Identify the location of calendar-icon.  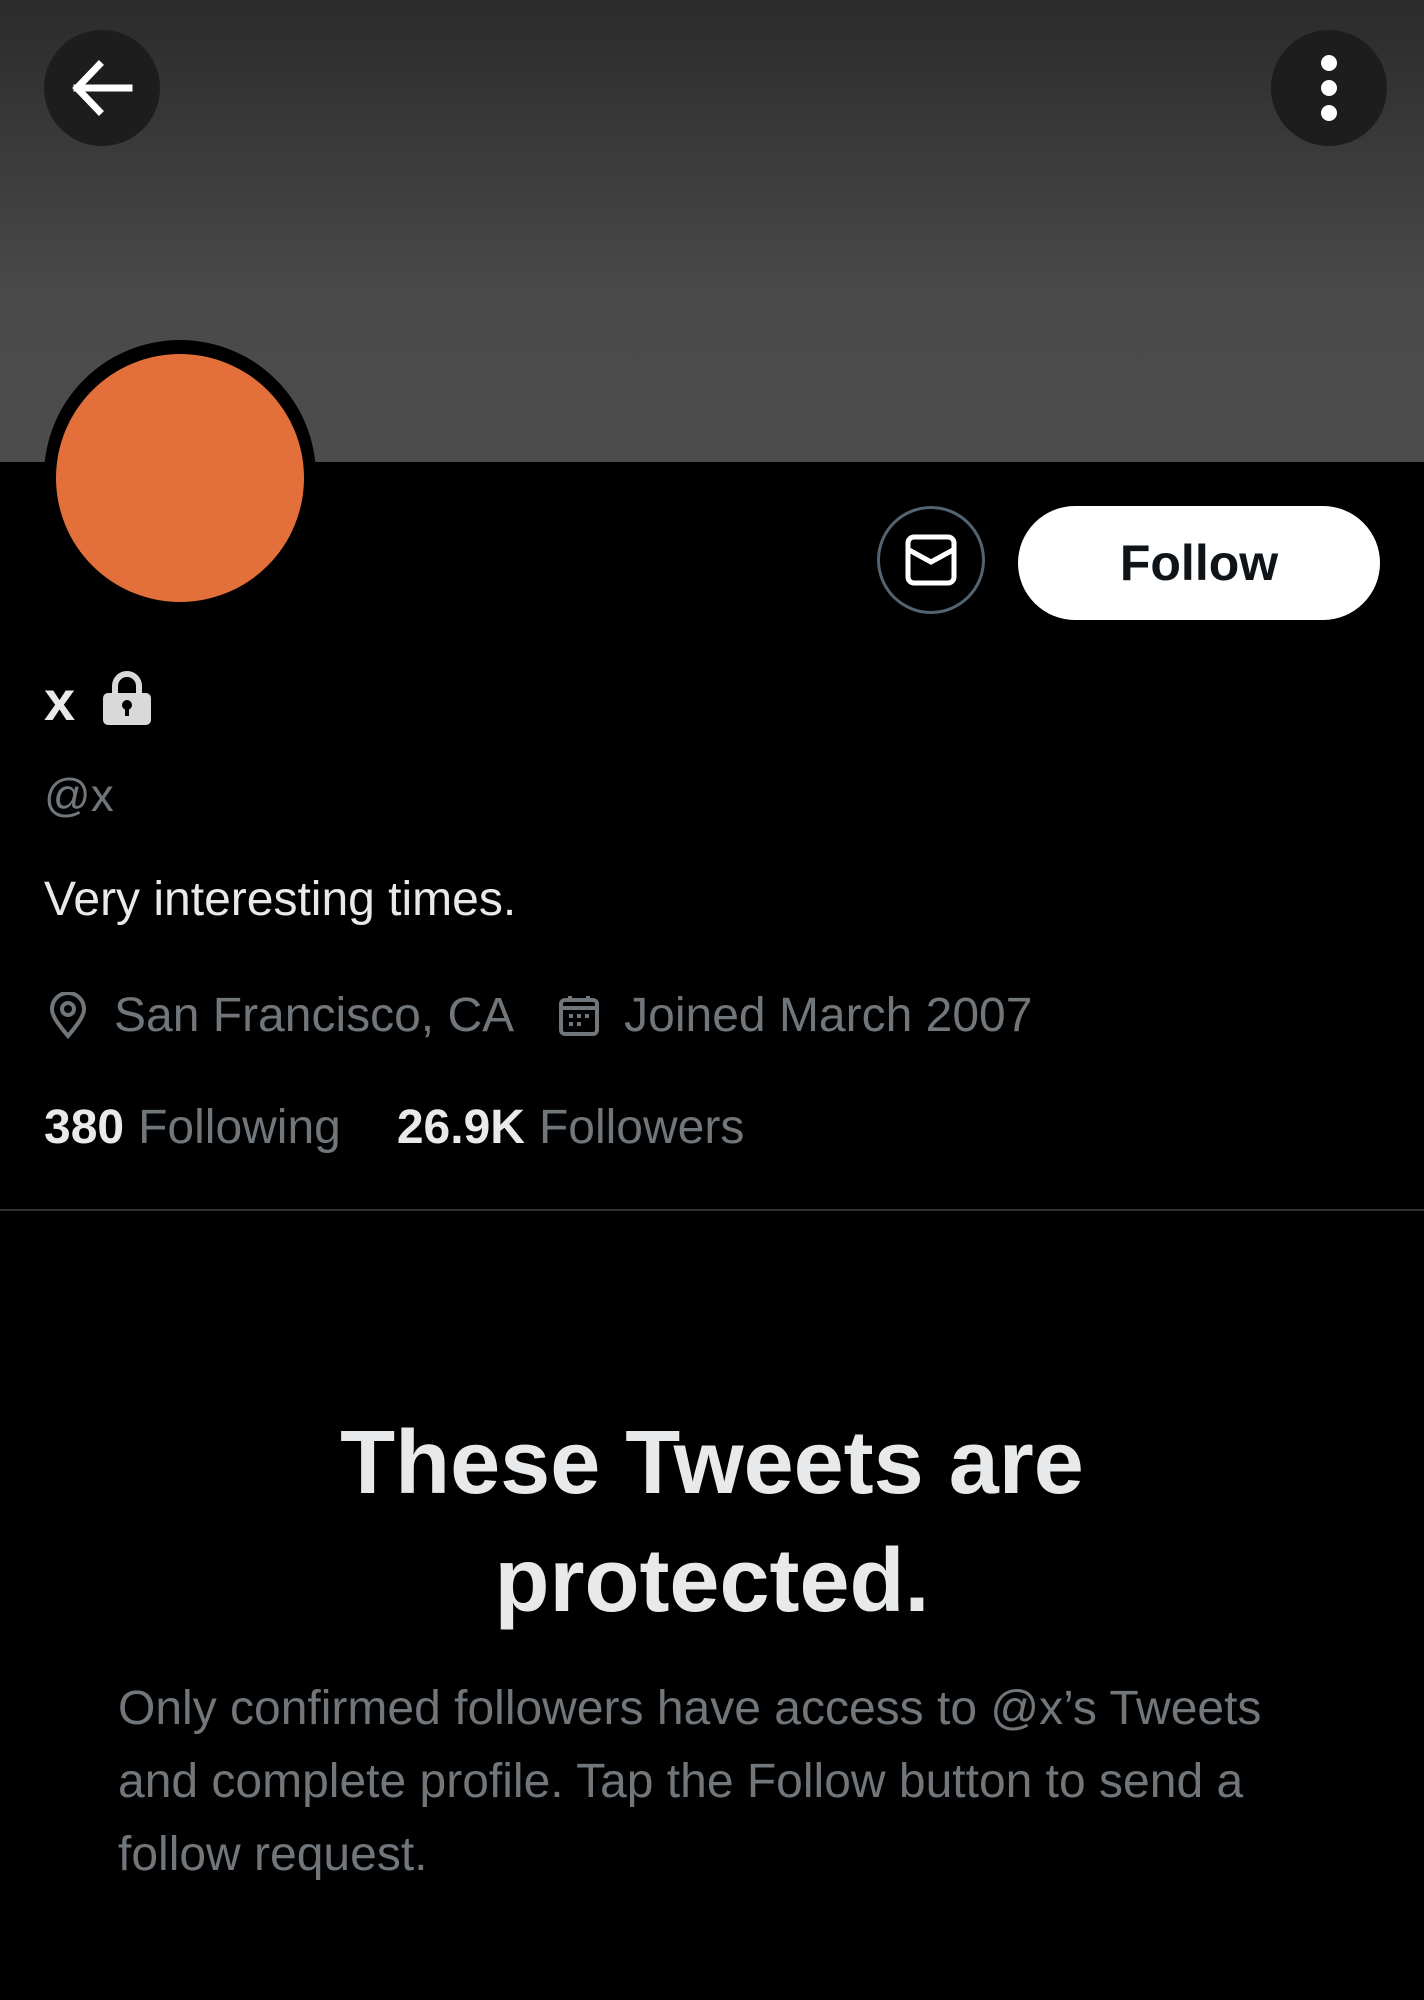
(579, 1015).